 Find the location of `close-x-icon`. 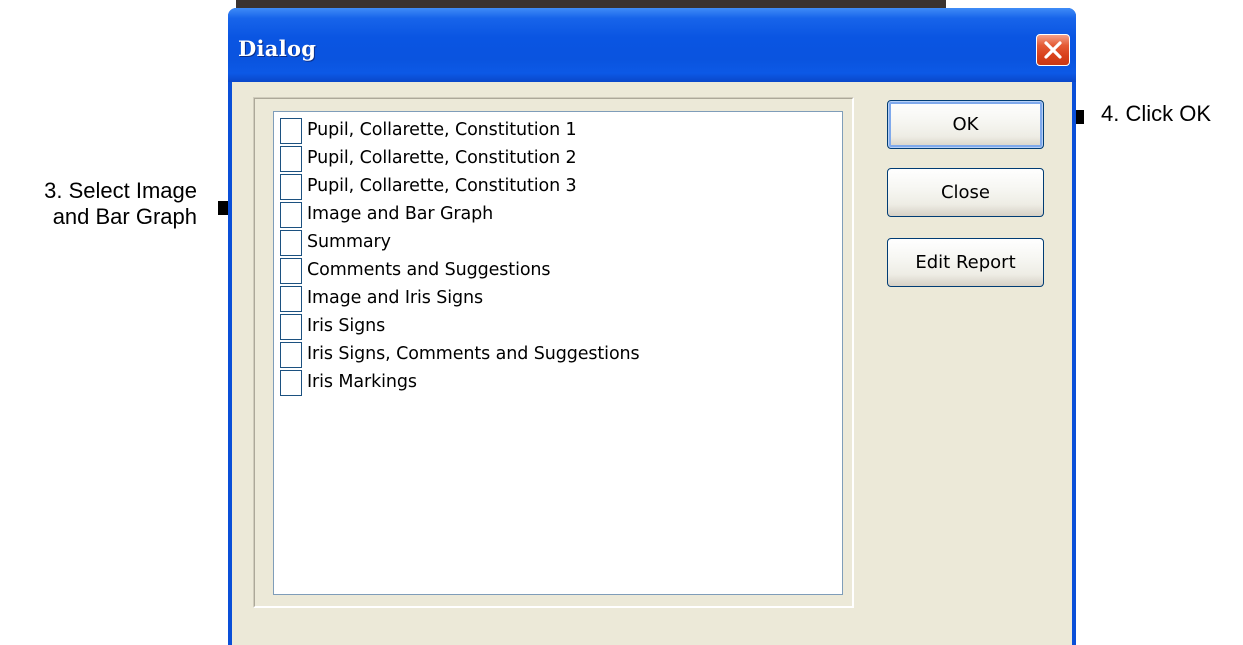

close-x-icon is located at coordinates (1053, 50).